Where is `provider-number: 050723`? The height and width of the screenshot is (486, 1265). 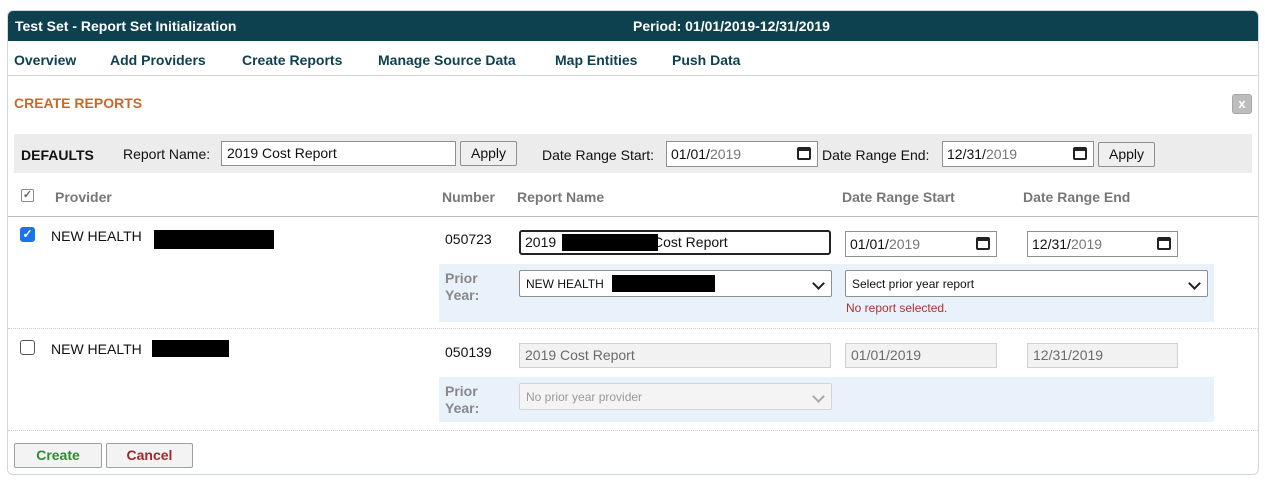
provider-number: 050723 is located at coordinates (468, 239).